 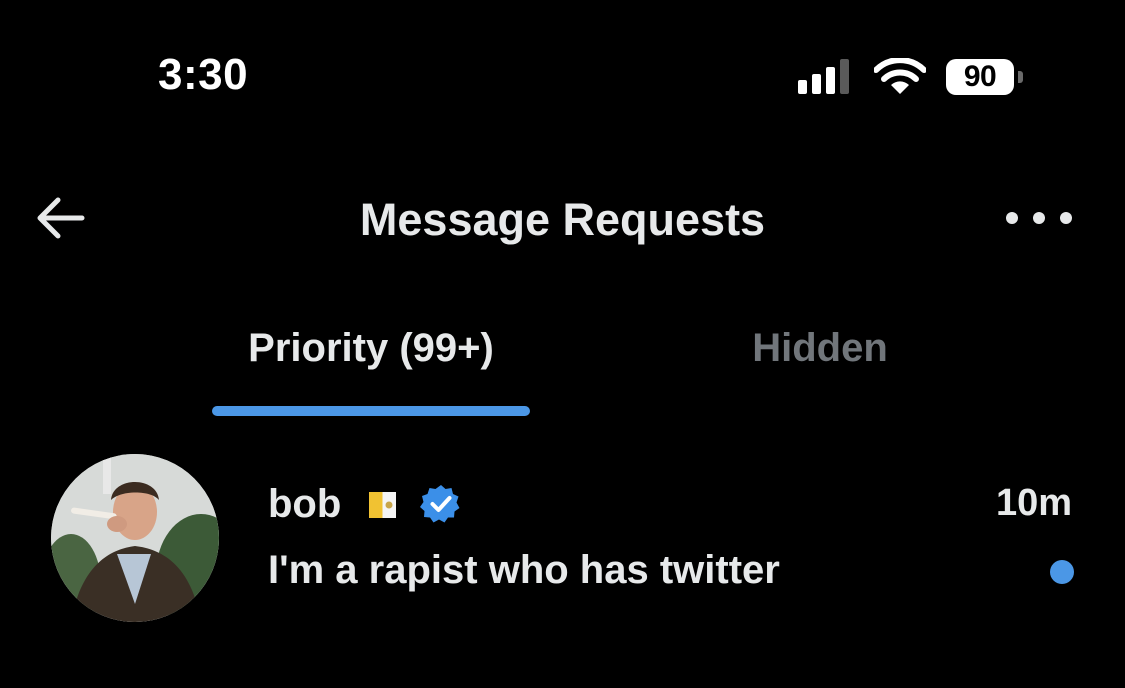 I want to click on active-tab-indicator, so click(x=371, y=411).